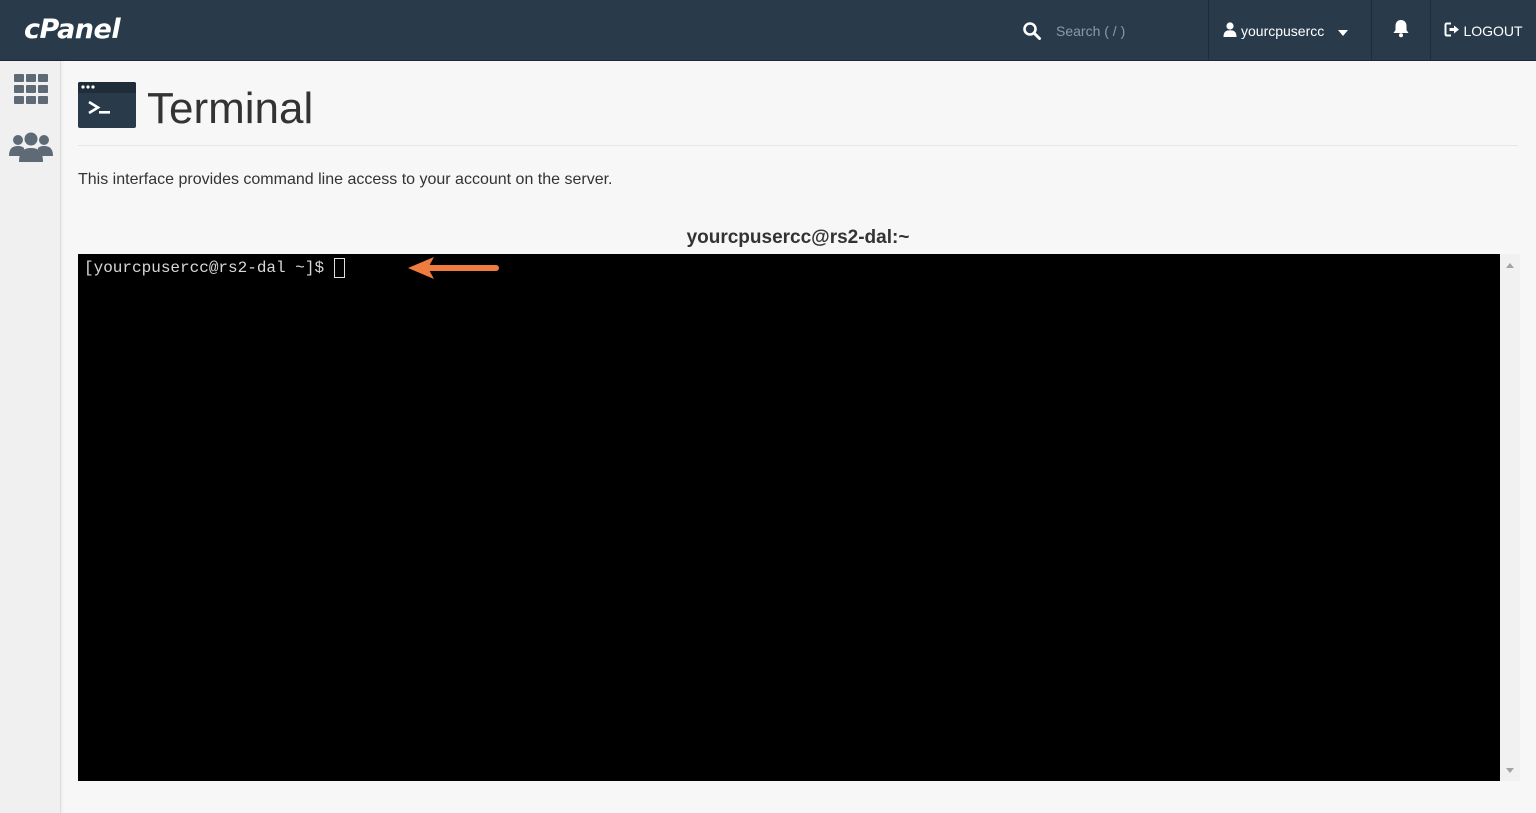 The height and width of the screenshot is (813, 1536). Describe the element at coordinates (1510, 517) in the screenshot. I see `terminal-scrollbar` at that location.